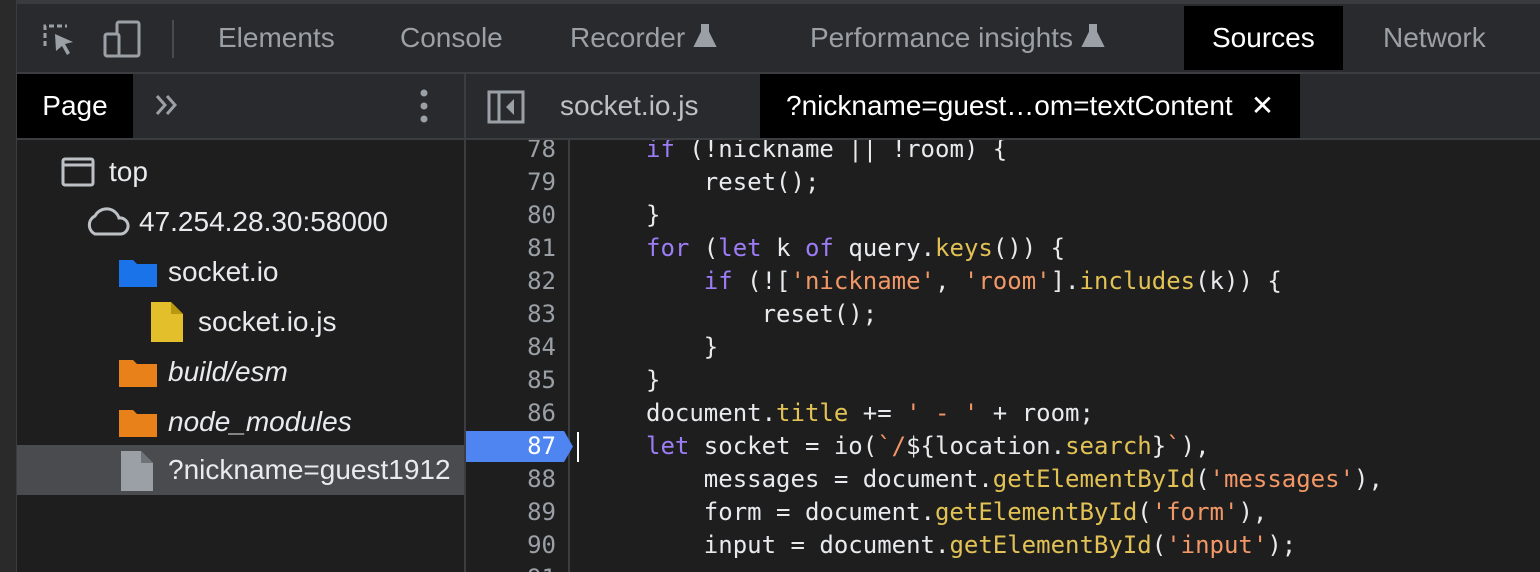 The height and width of the screenshot is (572, 1540). What do you see at coordinates (78, 172) in the screenshot?
I see `frame-icon` at bounding box center [78, 172].